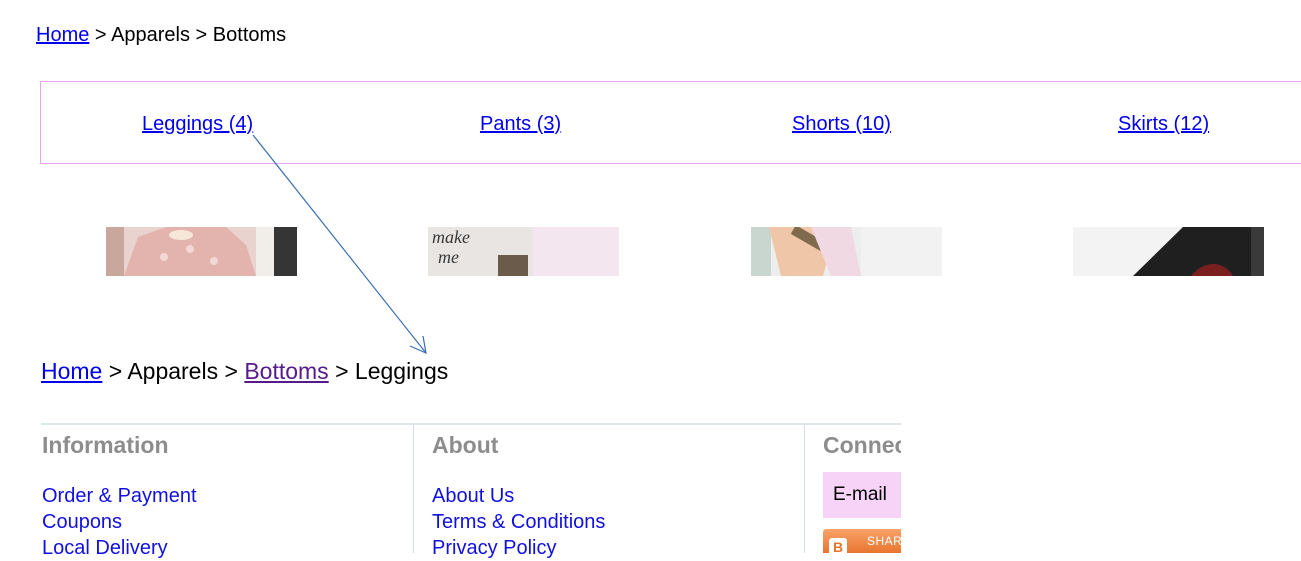  Describe the element at coordinates (105, 445) in the screenshot. I see `footer-heading-information: Information` at that location.